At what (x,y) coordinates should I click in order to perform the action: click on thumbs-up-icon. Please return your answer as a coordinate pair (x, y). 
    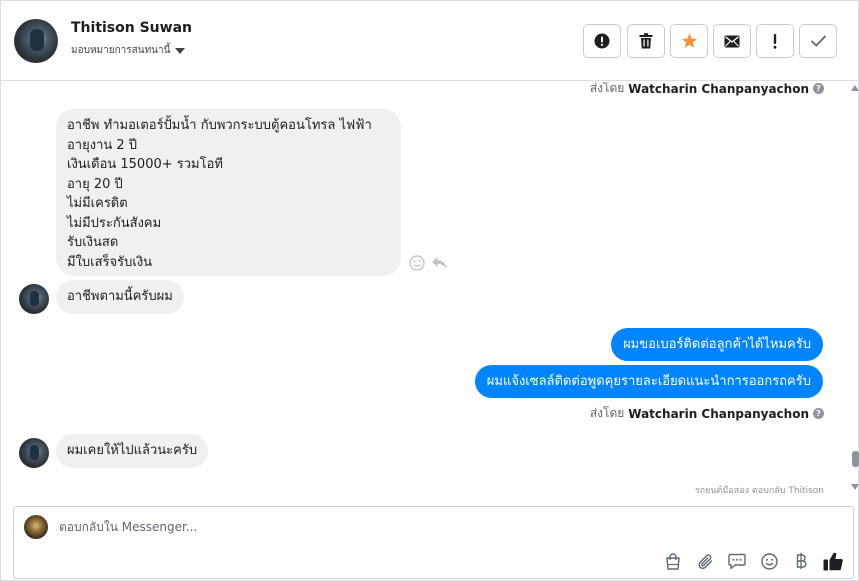
    Looking at the image, I should click on (833, 561).